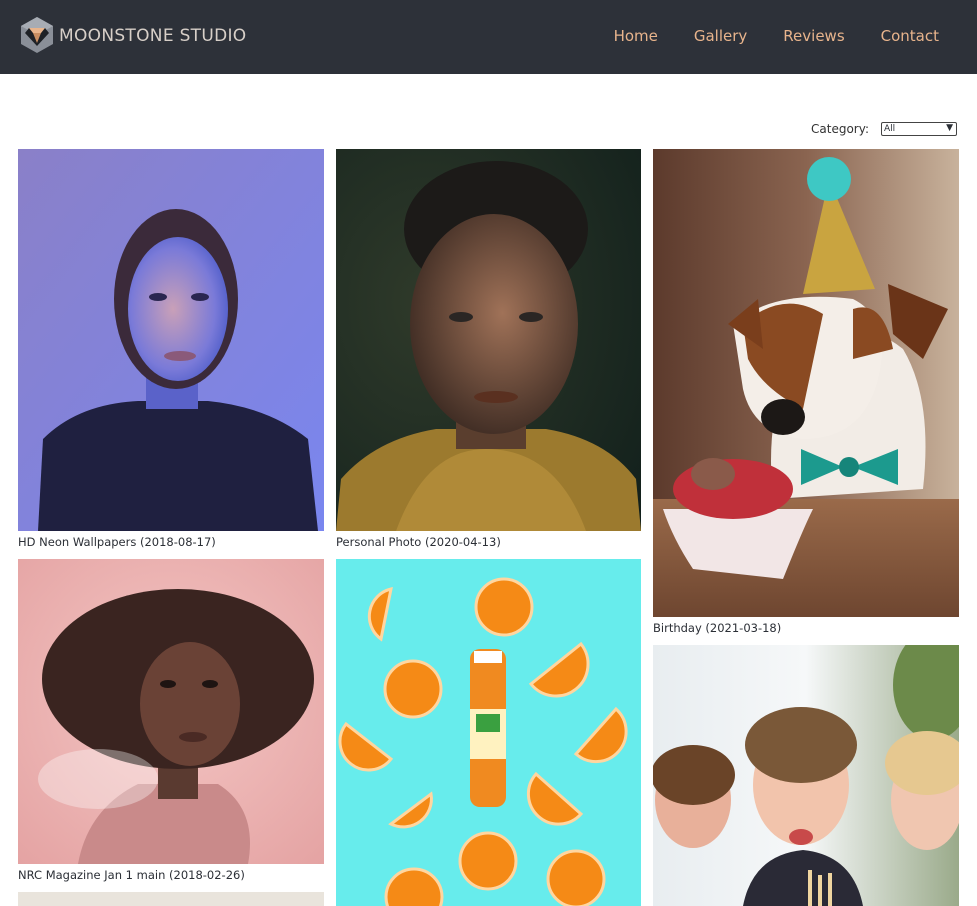 Image resolution: width=977 pixels, height=906 pixels. I want to click on gallery-caption: Birthday (2021-03-18), so click(717, 628).